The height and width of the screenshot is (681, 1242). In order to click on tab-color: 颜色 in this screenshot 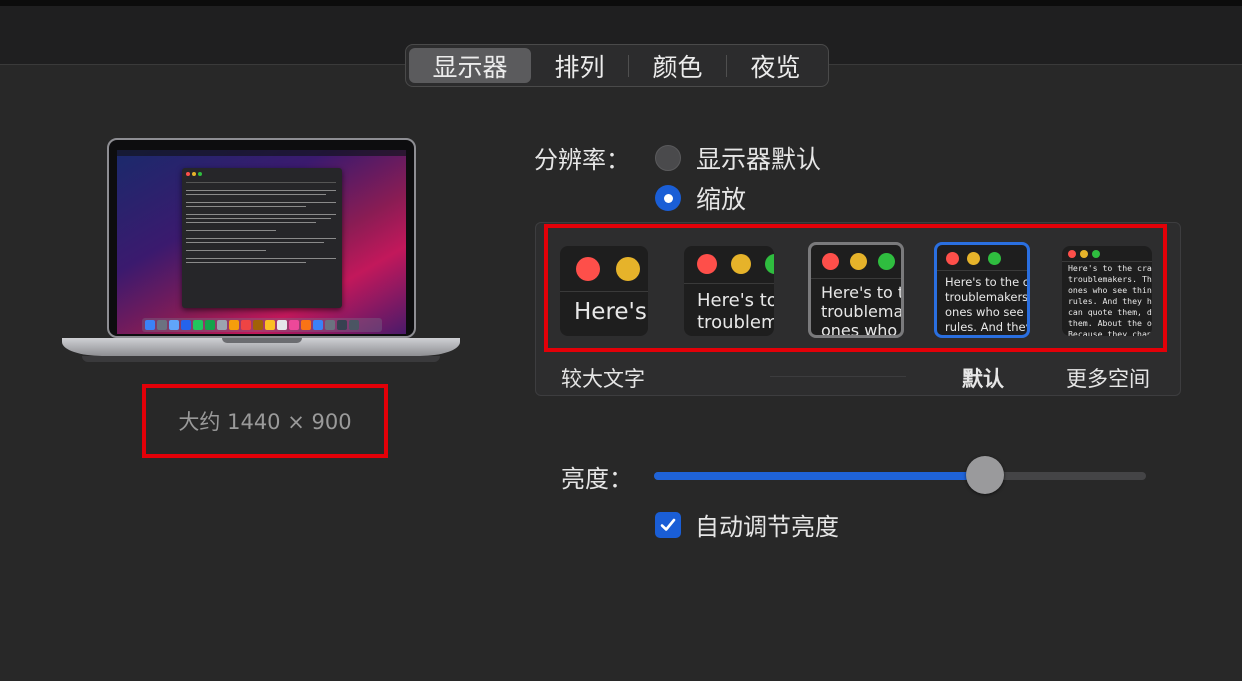, I will do `click(677, 65)`.